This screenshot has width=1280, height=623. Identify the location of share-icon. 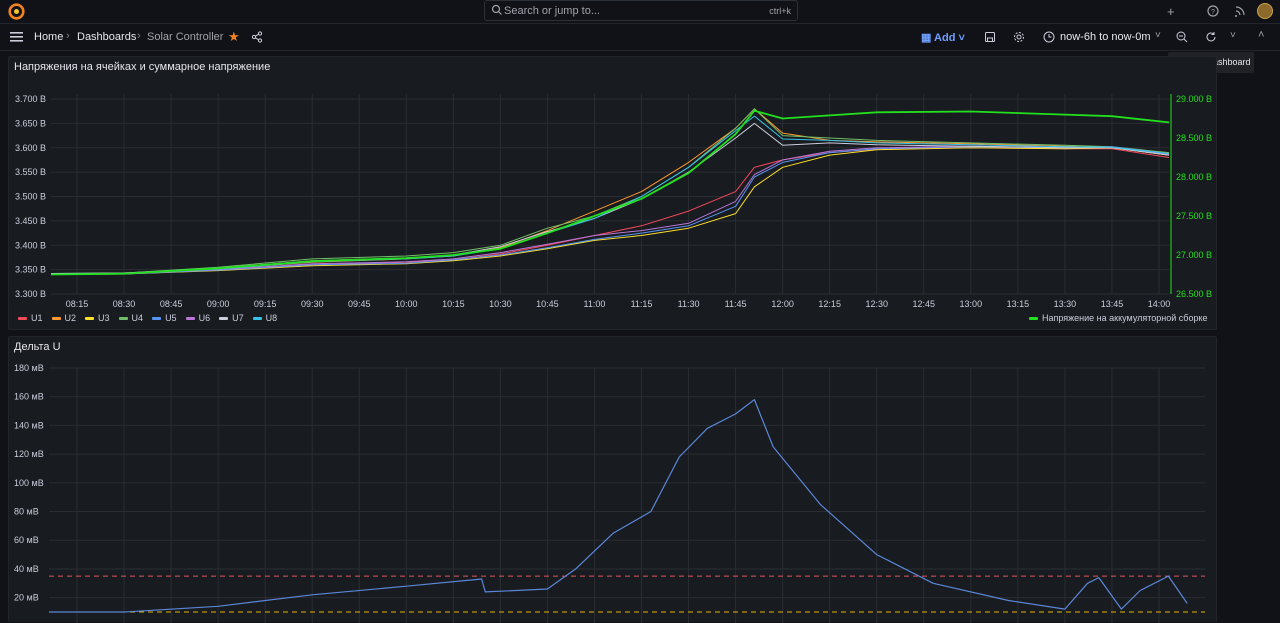
(257, 37).